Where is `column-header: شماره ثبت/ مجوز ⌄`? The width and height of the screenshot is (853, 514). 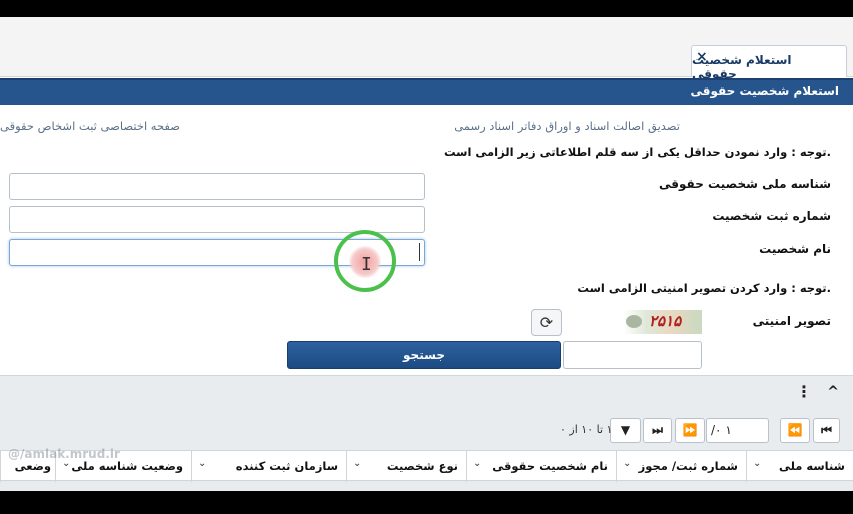 column-header: شماره ثبت/ مجوز ⌄ is located at coordinates (681, 466).